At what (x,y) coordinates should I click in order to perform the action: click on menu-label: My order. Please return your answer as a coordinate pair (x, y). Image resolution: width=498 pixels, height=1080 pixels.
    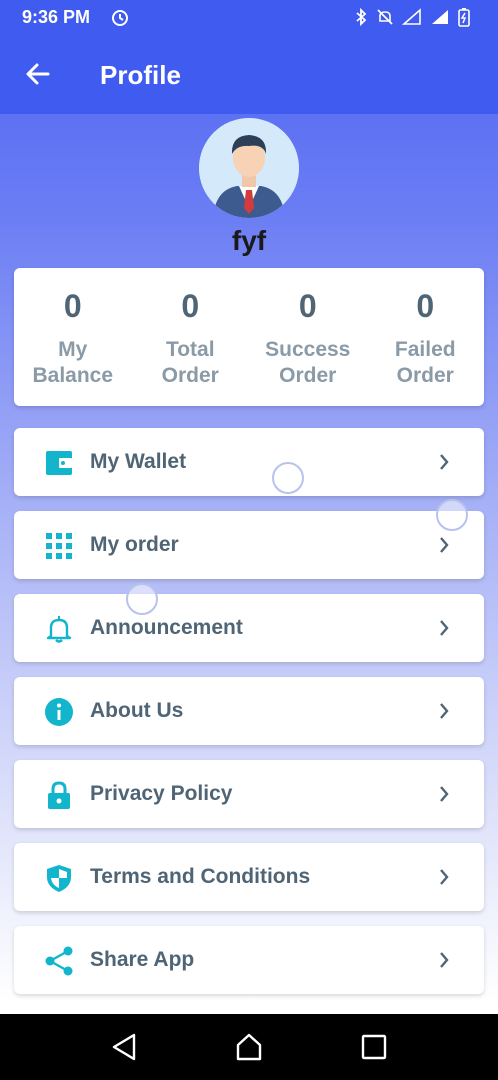
    Looking at the image, I should click on (134, 544).